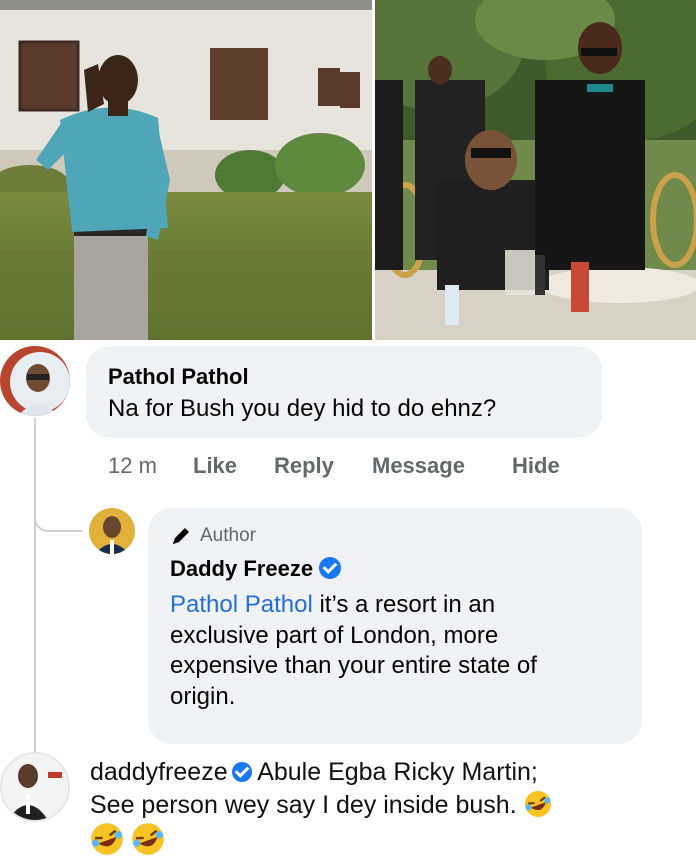 The width and height of the screenshot is (696, 860). Describe the element at coordinates (536, 466) in the screenshot. I see `hide-button: Hide` at that location.